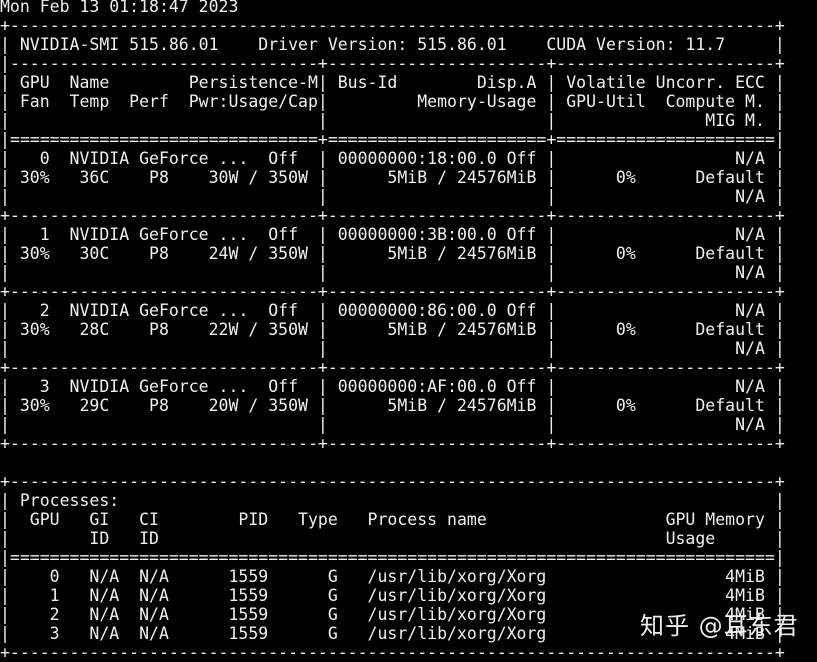 Image resolution: width=817 pixels, height=662 pixels. What do you see at coordinates (392, 538) in the screenshot?
I see `terminal-line: | ID ID Usage |` at bounding box center [392, 538].